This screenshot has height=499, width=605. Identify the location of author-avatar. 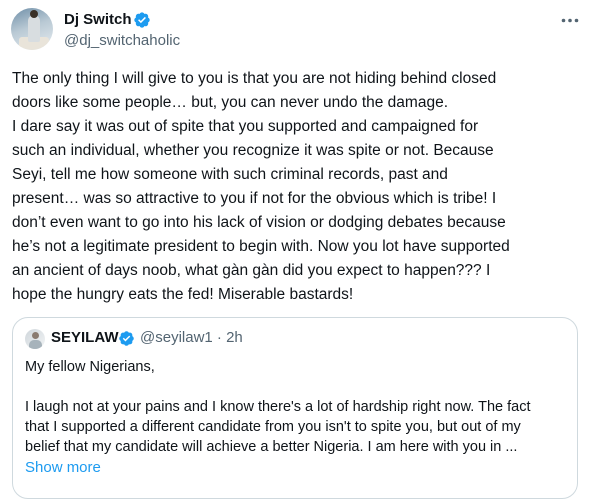
(32, 29).